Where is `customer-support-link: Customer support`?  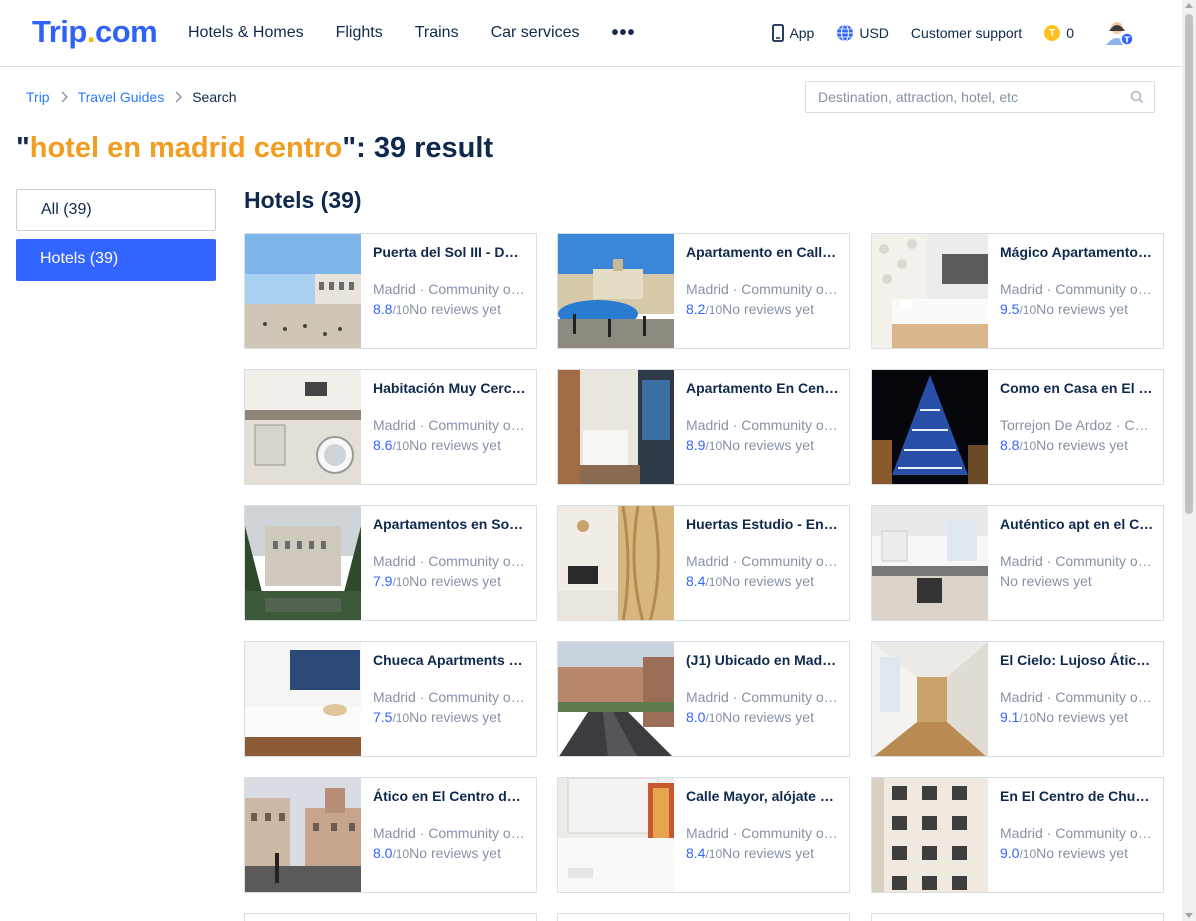 customer-support-link: Customer support is located at coordinates (966, 33).